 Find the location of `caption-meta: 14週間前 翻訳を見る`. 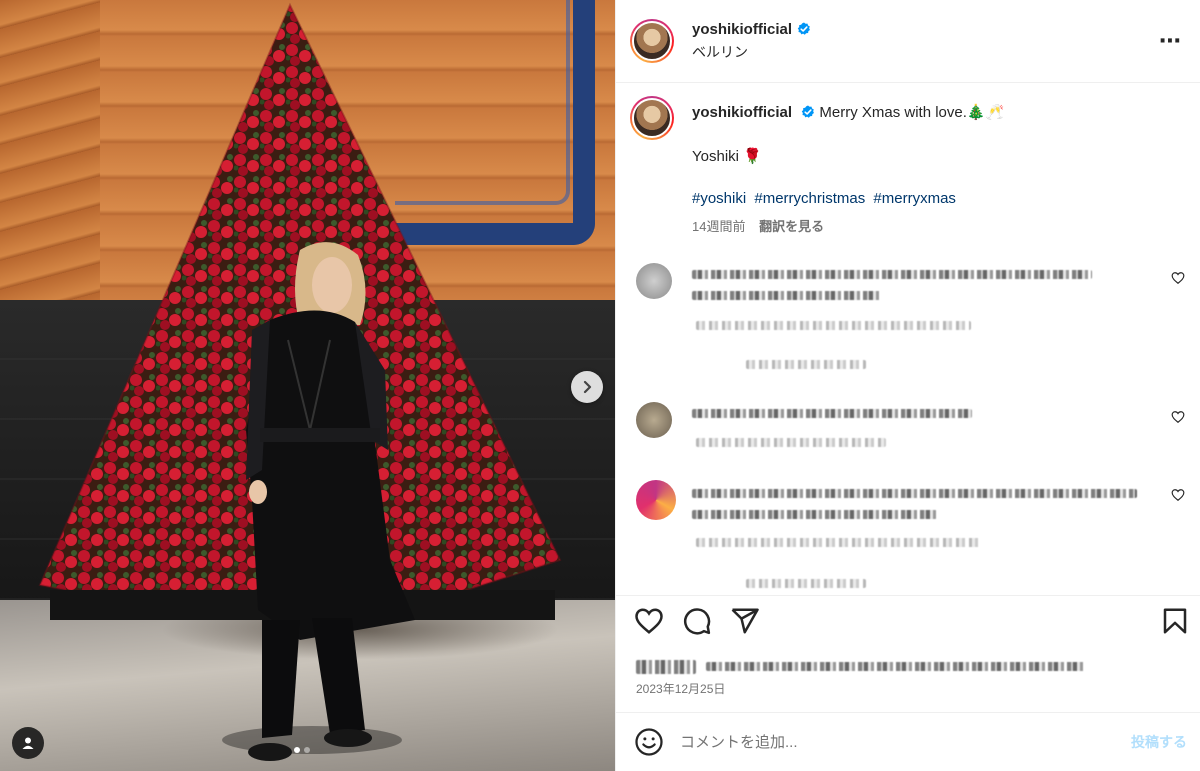

caption-meta: 14週間前 翻訳を見る is located at coordinates (848, 227).